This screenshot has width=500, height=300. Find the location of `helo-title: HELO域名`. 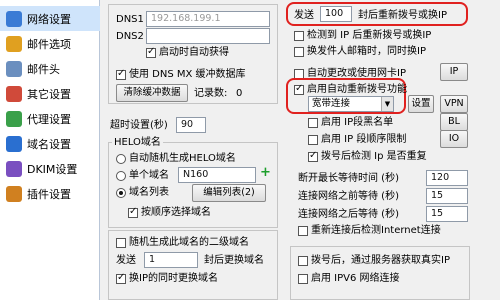

helo-title: HELO域名 is located at coordinates (137, 142).